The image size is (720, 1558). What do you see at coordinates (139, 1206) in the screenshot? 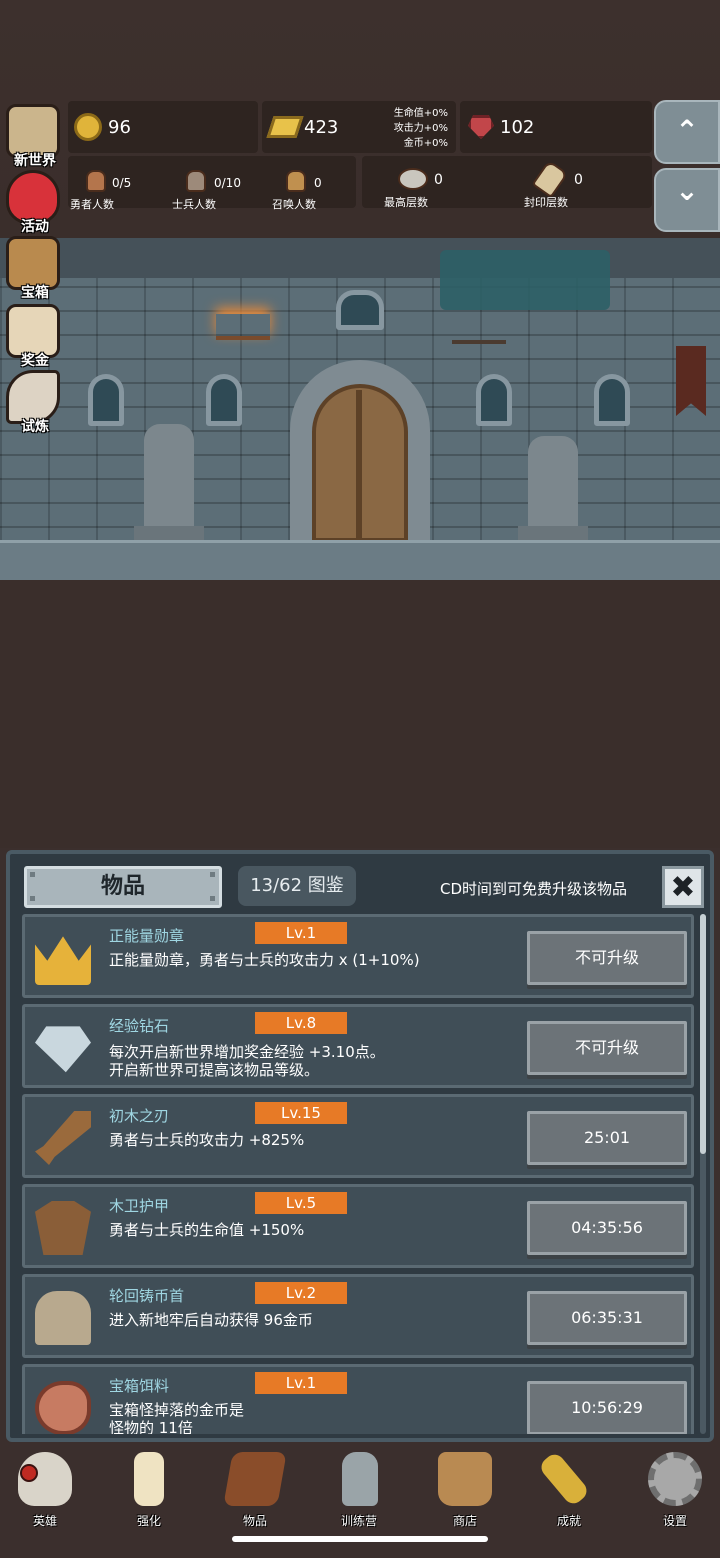
I see `item-name: 木卫护甲` at bounding box center [139, 1206].